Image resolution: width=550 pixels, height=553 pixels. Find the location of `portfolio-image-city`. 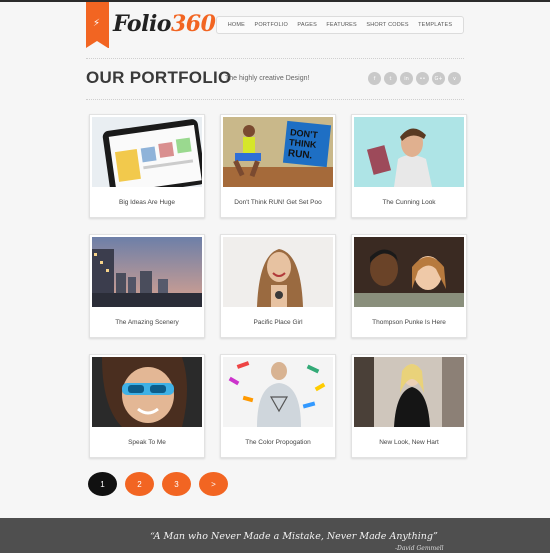

portfolio-image-city is located at coordinates (147, 272).